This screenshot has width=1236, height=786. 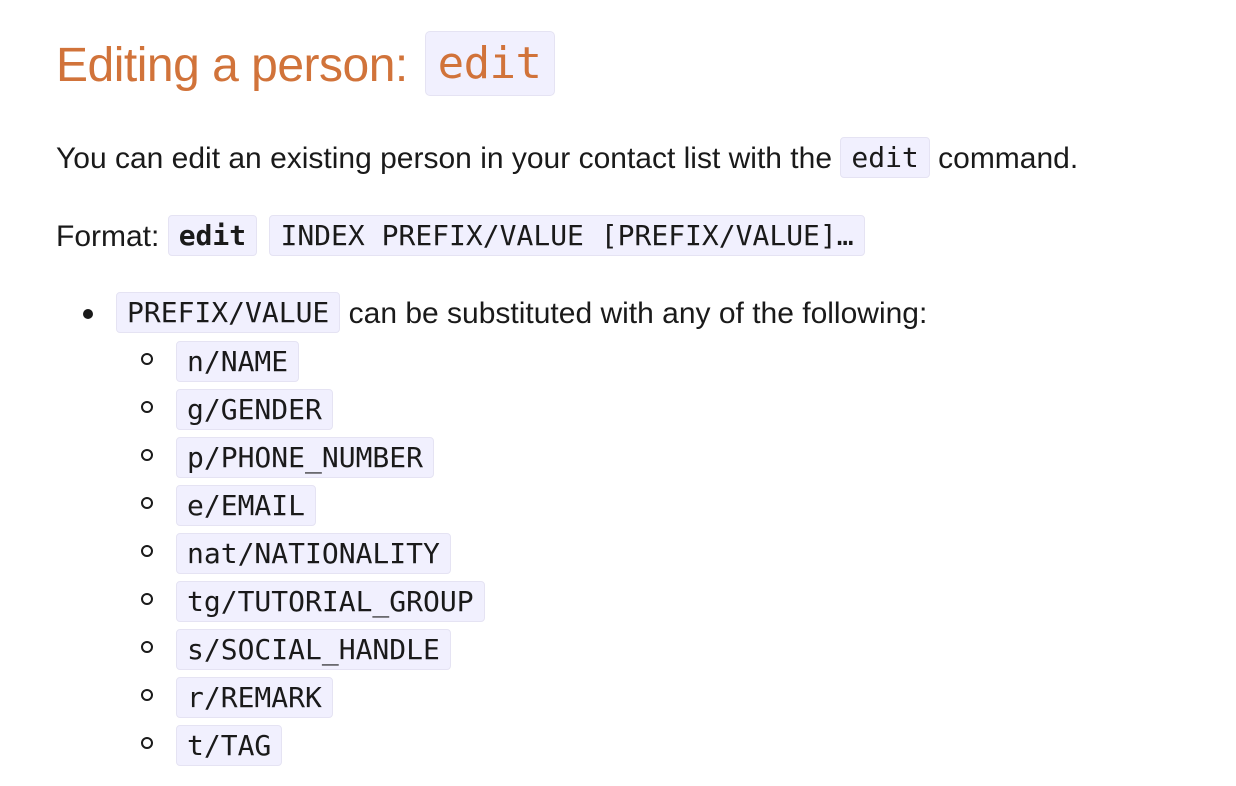 I want to click on prefix-list-item: tg/TUTORIAL_GROUP, so click(x=521, y=604).